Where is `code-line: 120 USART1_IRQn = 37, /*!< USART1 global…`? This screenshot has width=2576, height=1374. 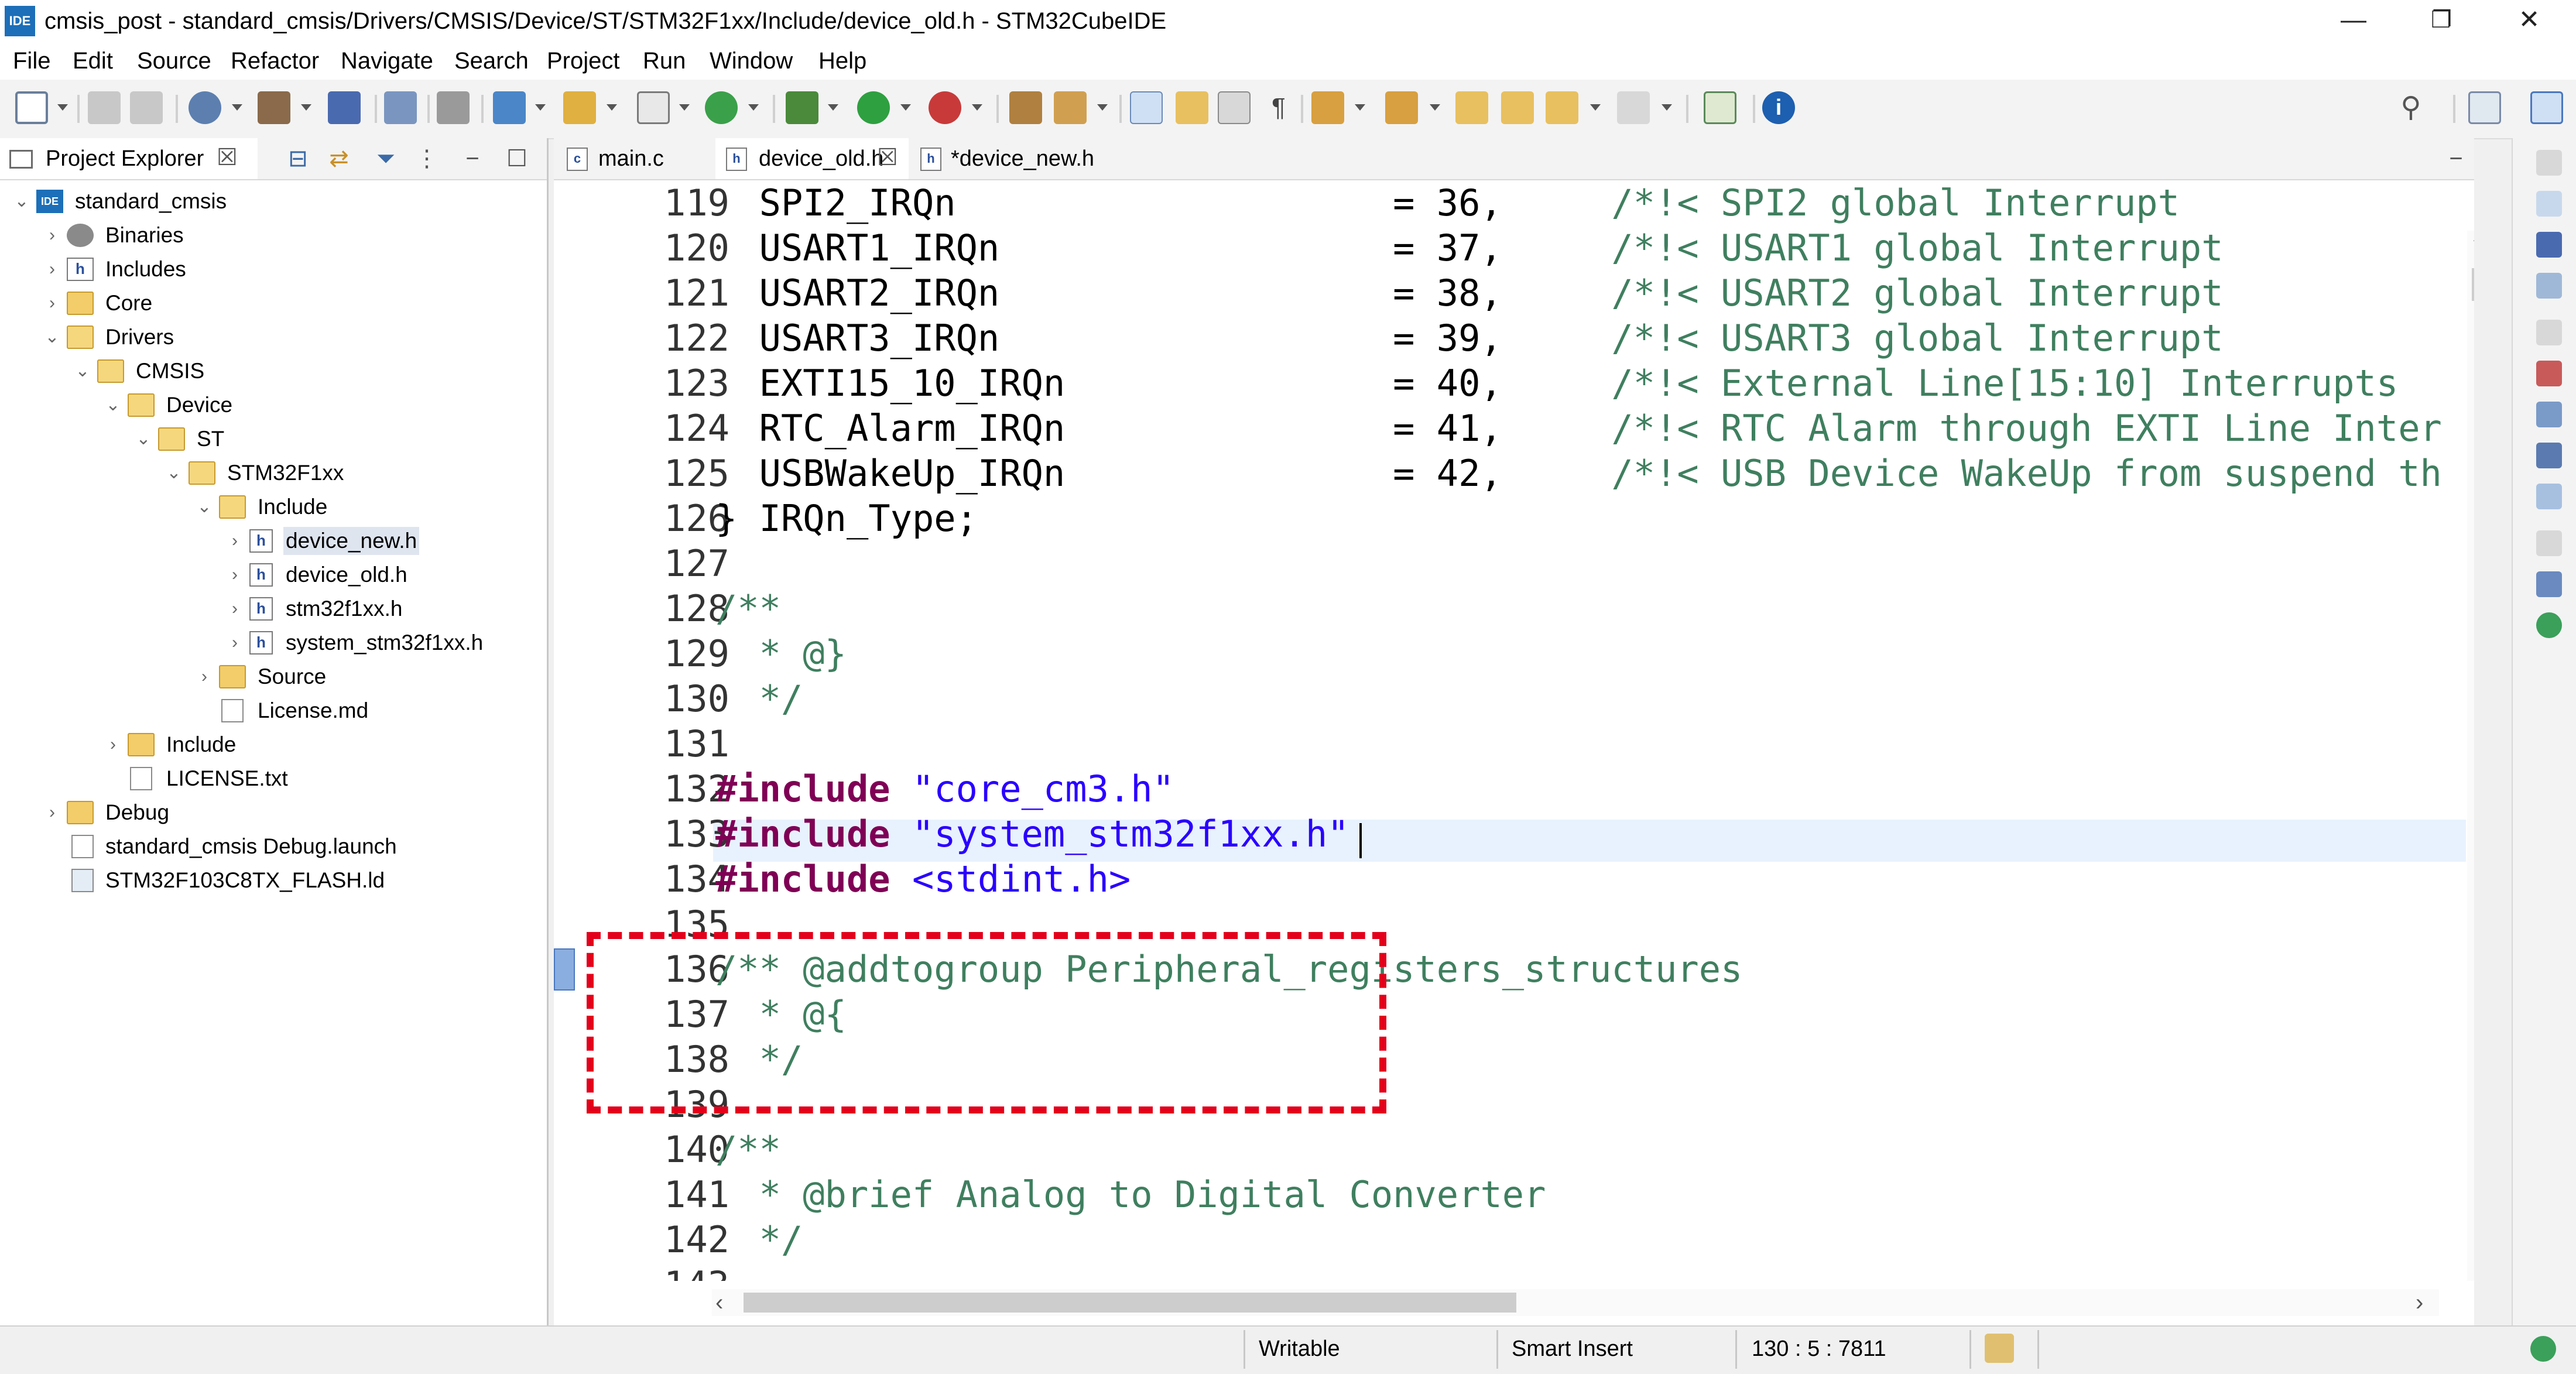 code-line: 120 USART1_IRQn = 37, /*!< USART1 global… is located at coordinates (1514, 247).